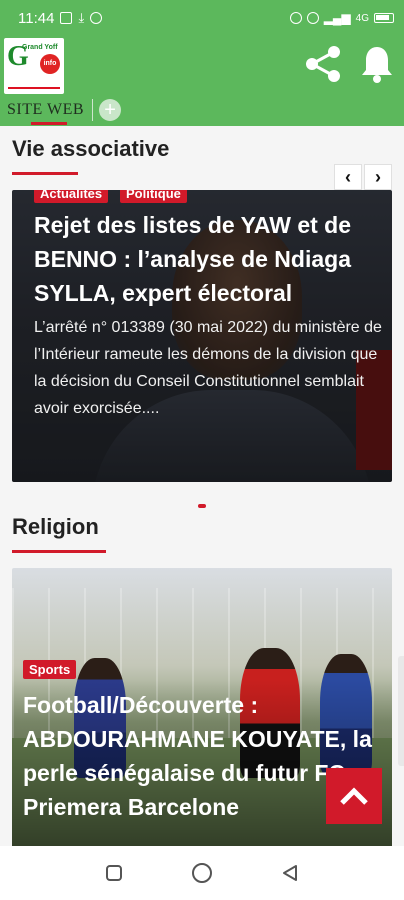 The height and width of the screenshot is (900, 404). What do you see at coordinates (81, 17) in the screenshot?
I see `download-icon: ⤓` at bounding box center [81, 17].